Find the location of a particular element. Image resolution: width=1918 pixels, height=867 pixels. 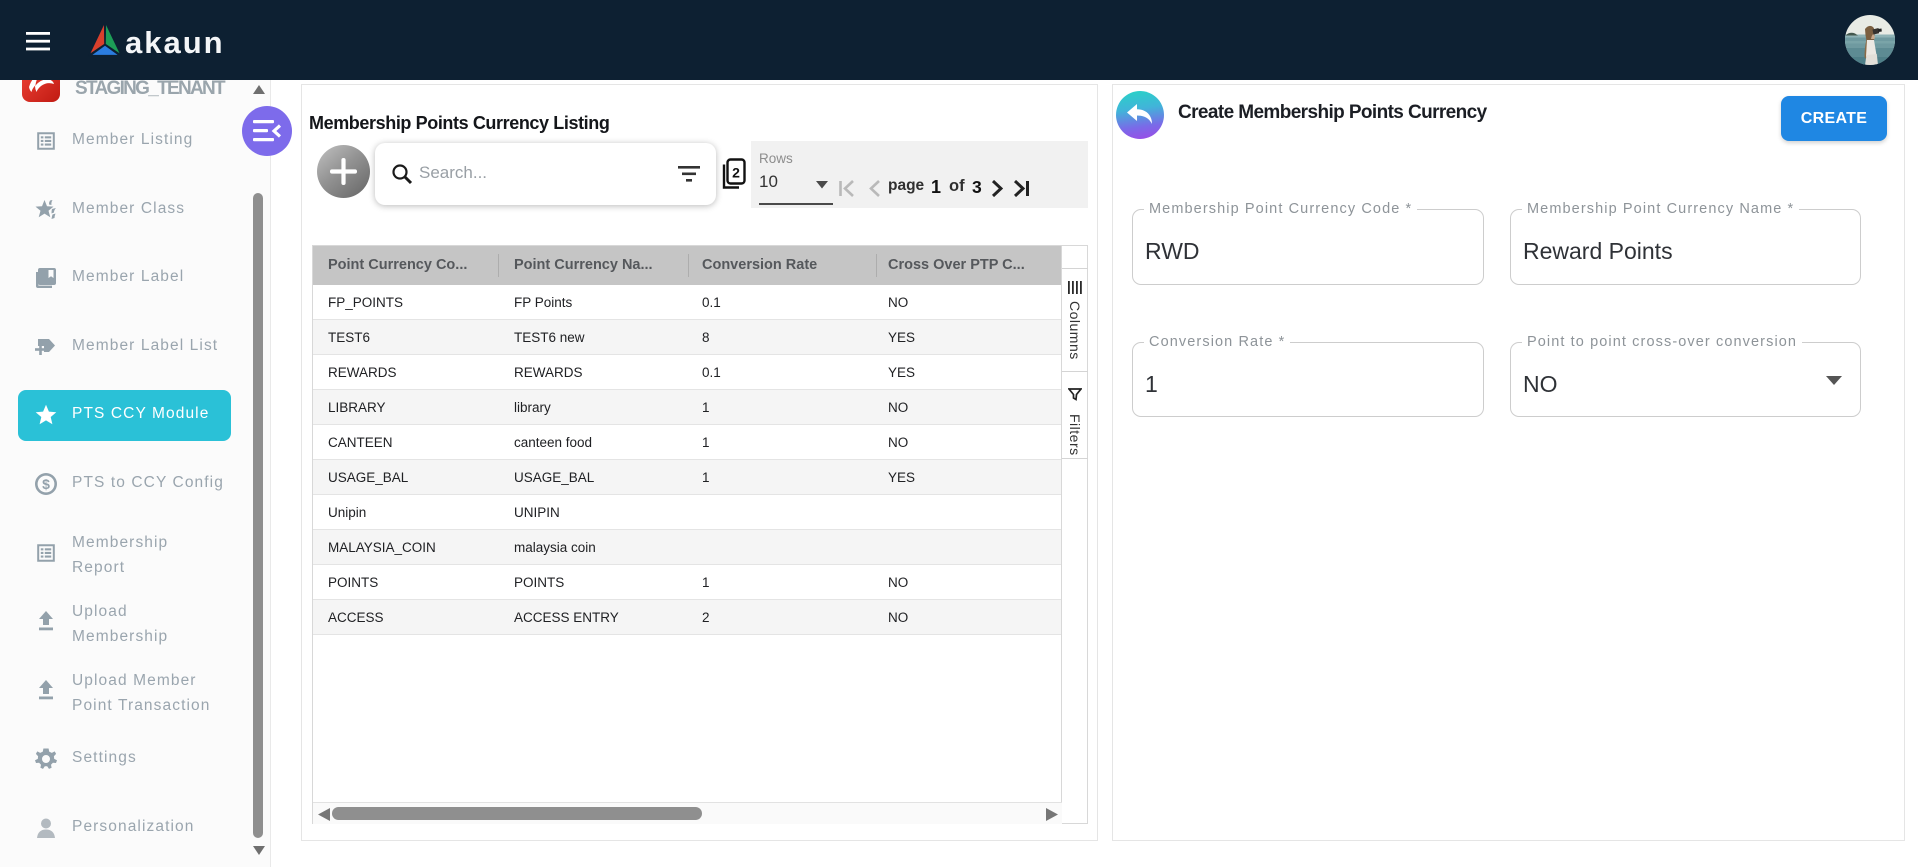

svg-text: 2 is located at coordinates (736, 173).